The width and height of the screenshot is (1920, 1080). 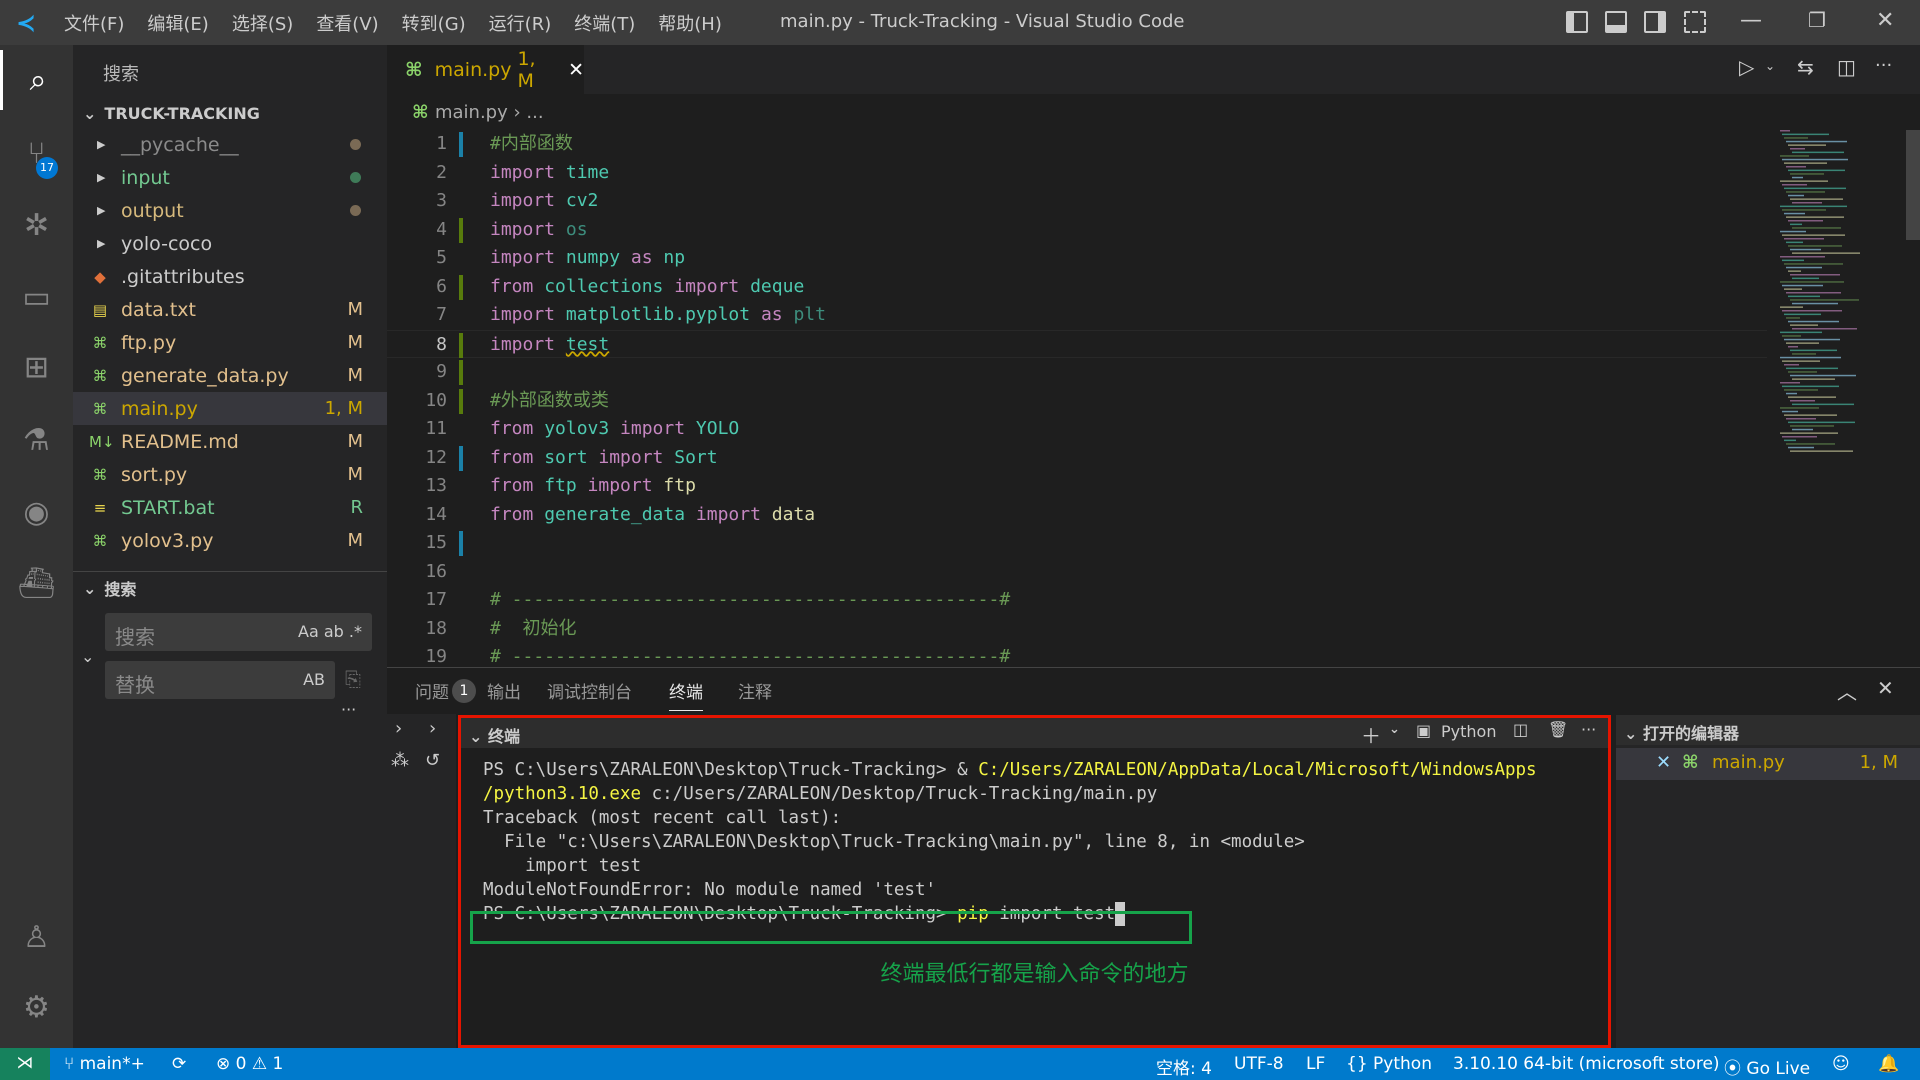 What do you see at coordinates (262, 23) in the screenshot?
I see `menu-selection: 选择(S)` at bounding box center [262, 23].